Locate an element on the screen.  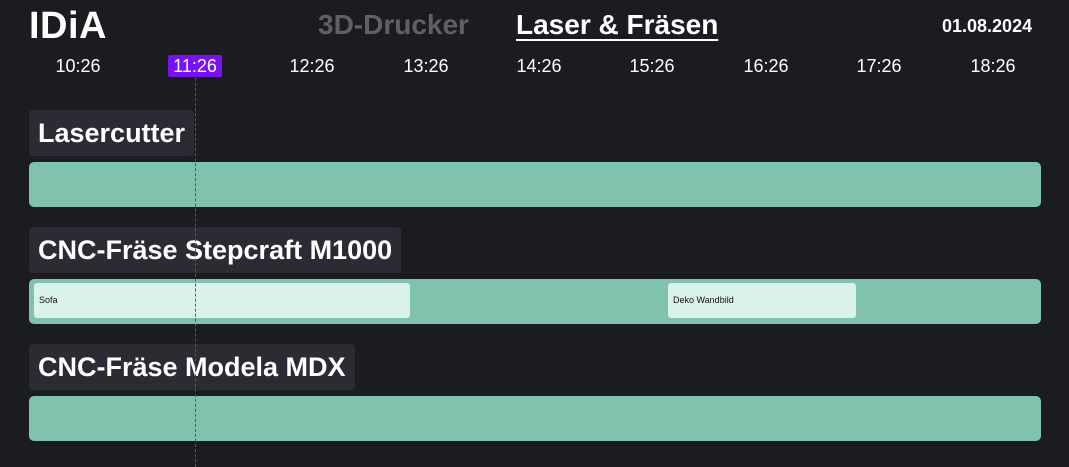
time-tick: 16:26 is located at coordinates (766, 66).